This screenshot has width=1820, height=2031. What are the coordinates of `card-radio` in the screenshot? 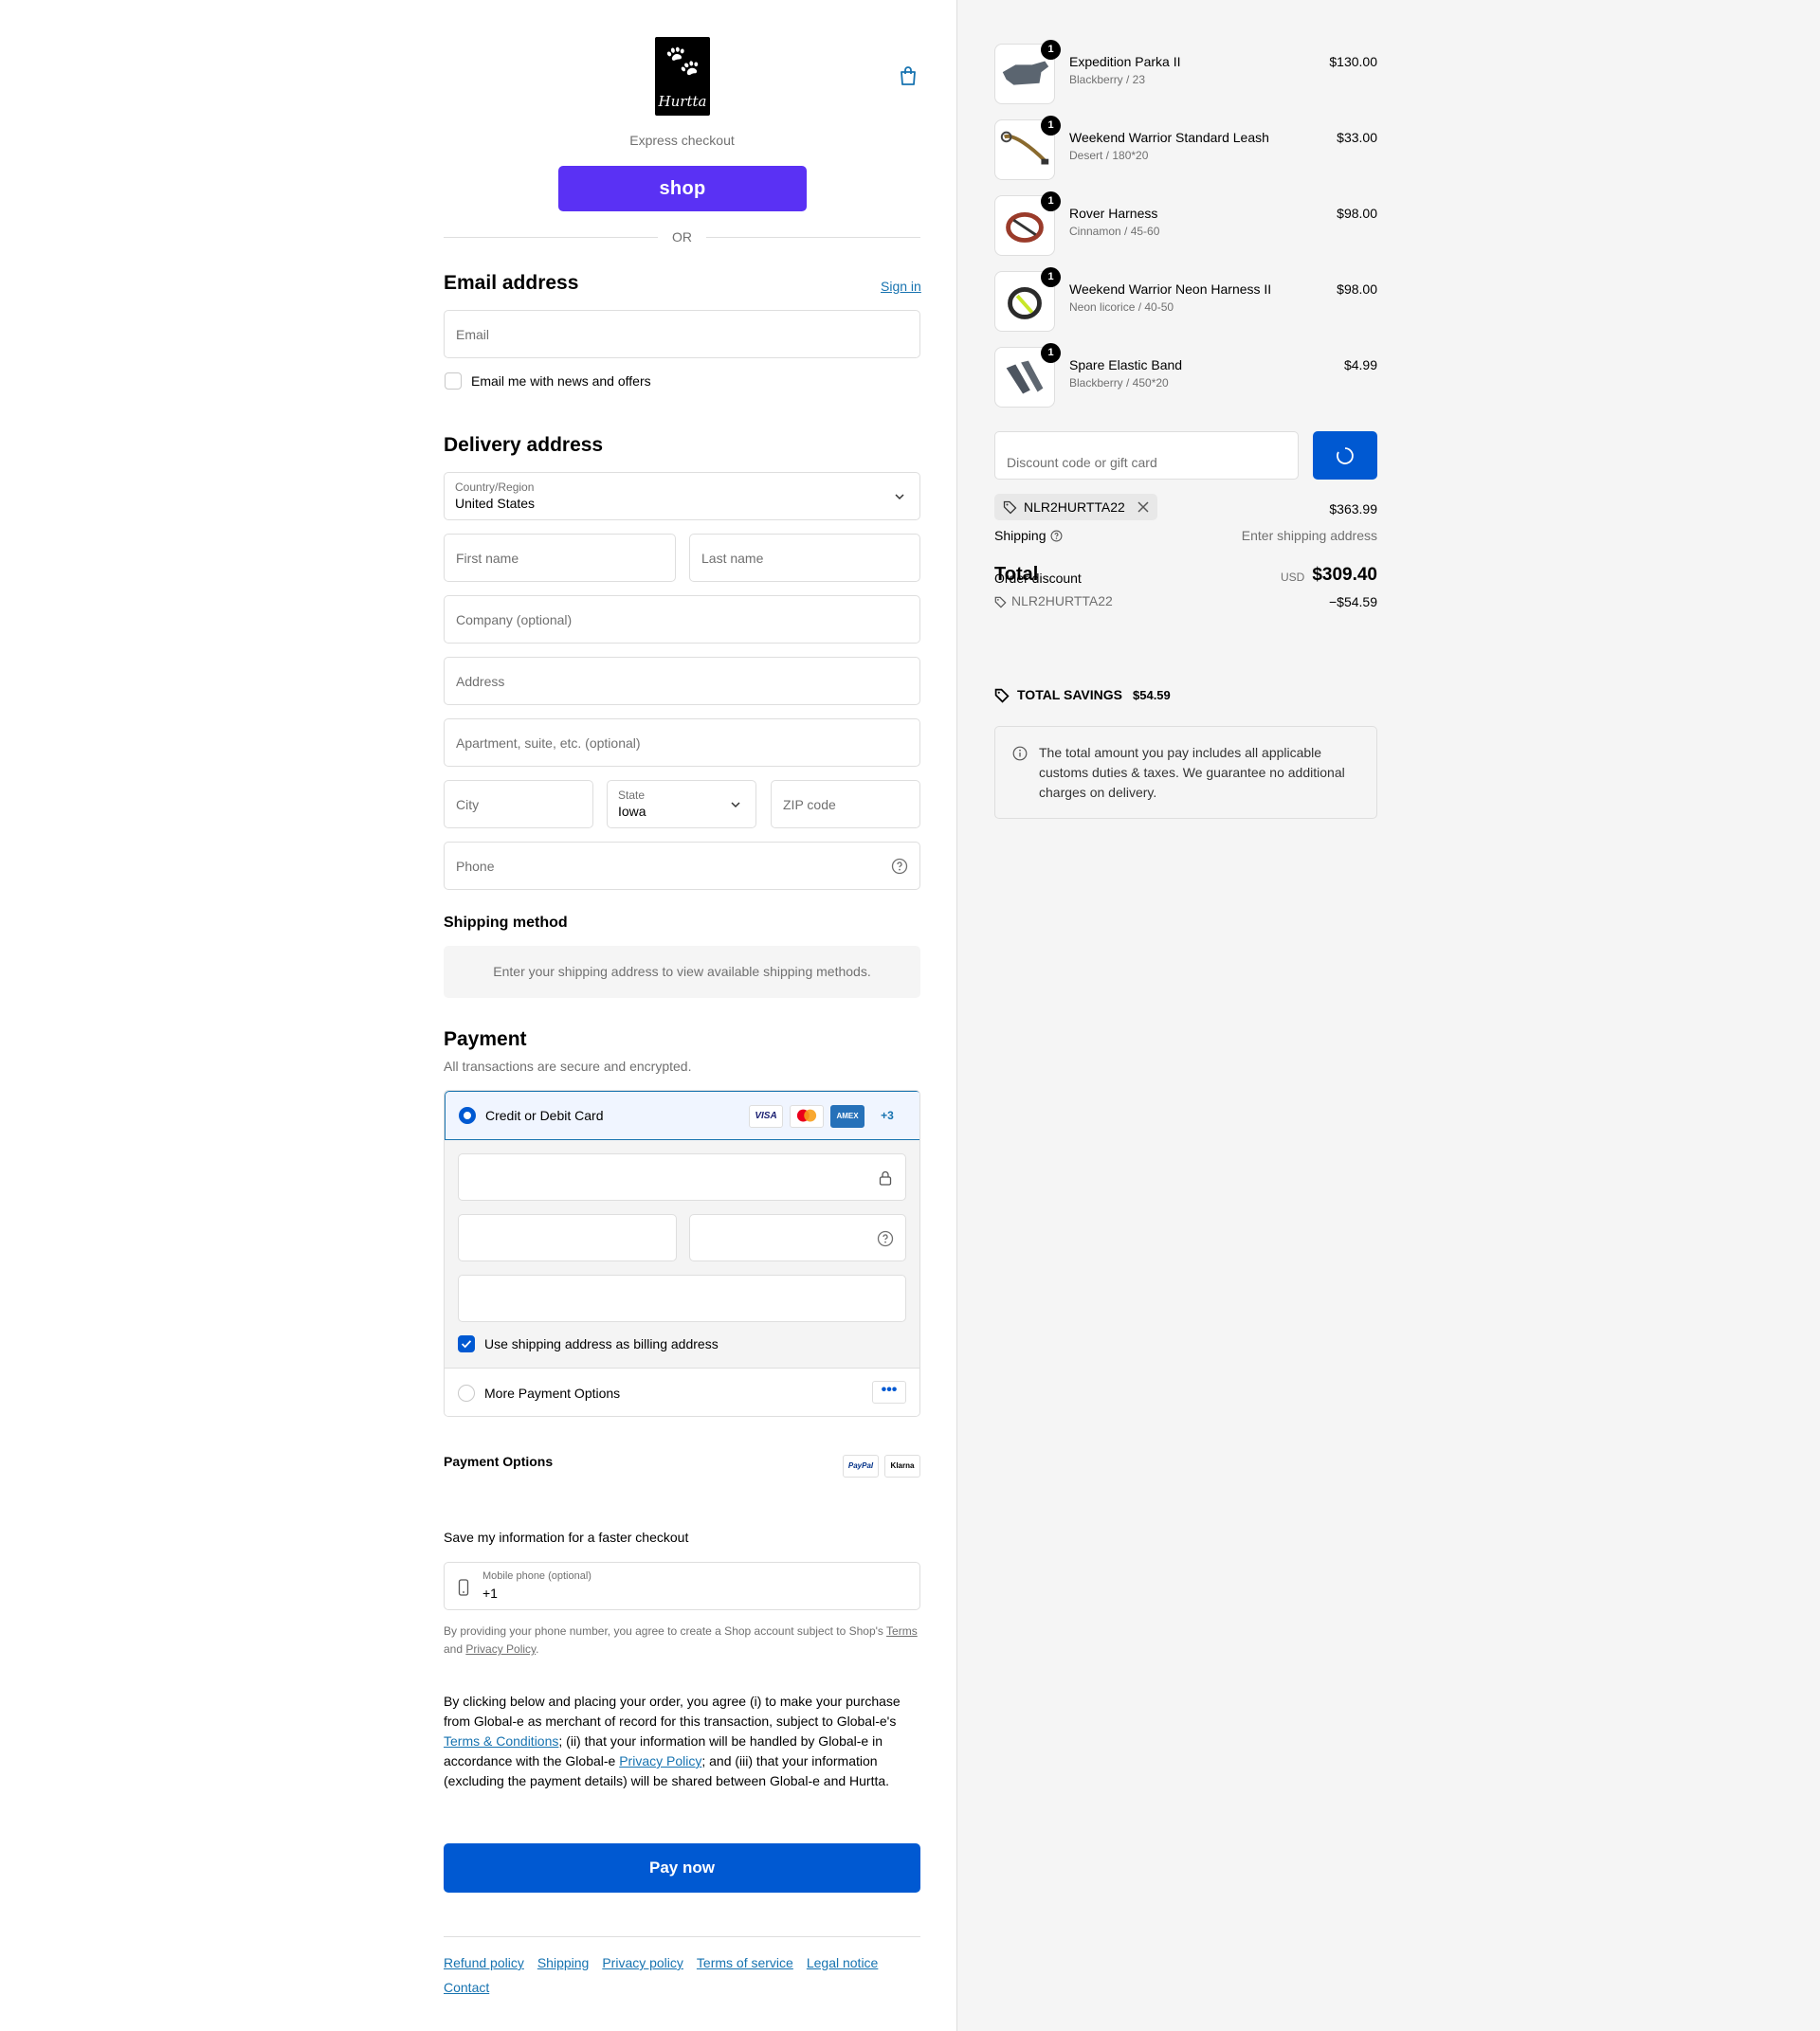 It's located at (467, 1115).